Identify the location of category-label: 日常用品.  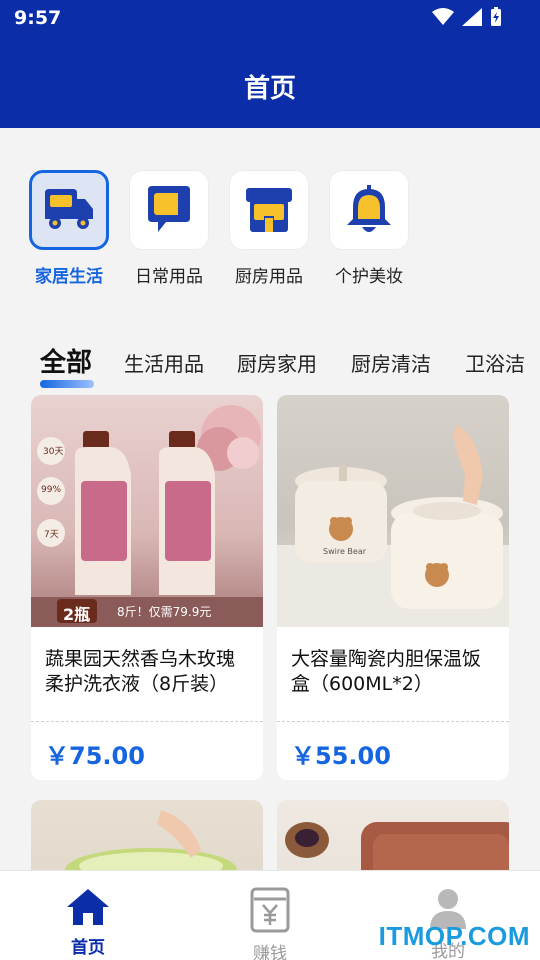
(169, 277).